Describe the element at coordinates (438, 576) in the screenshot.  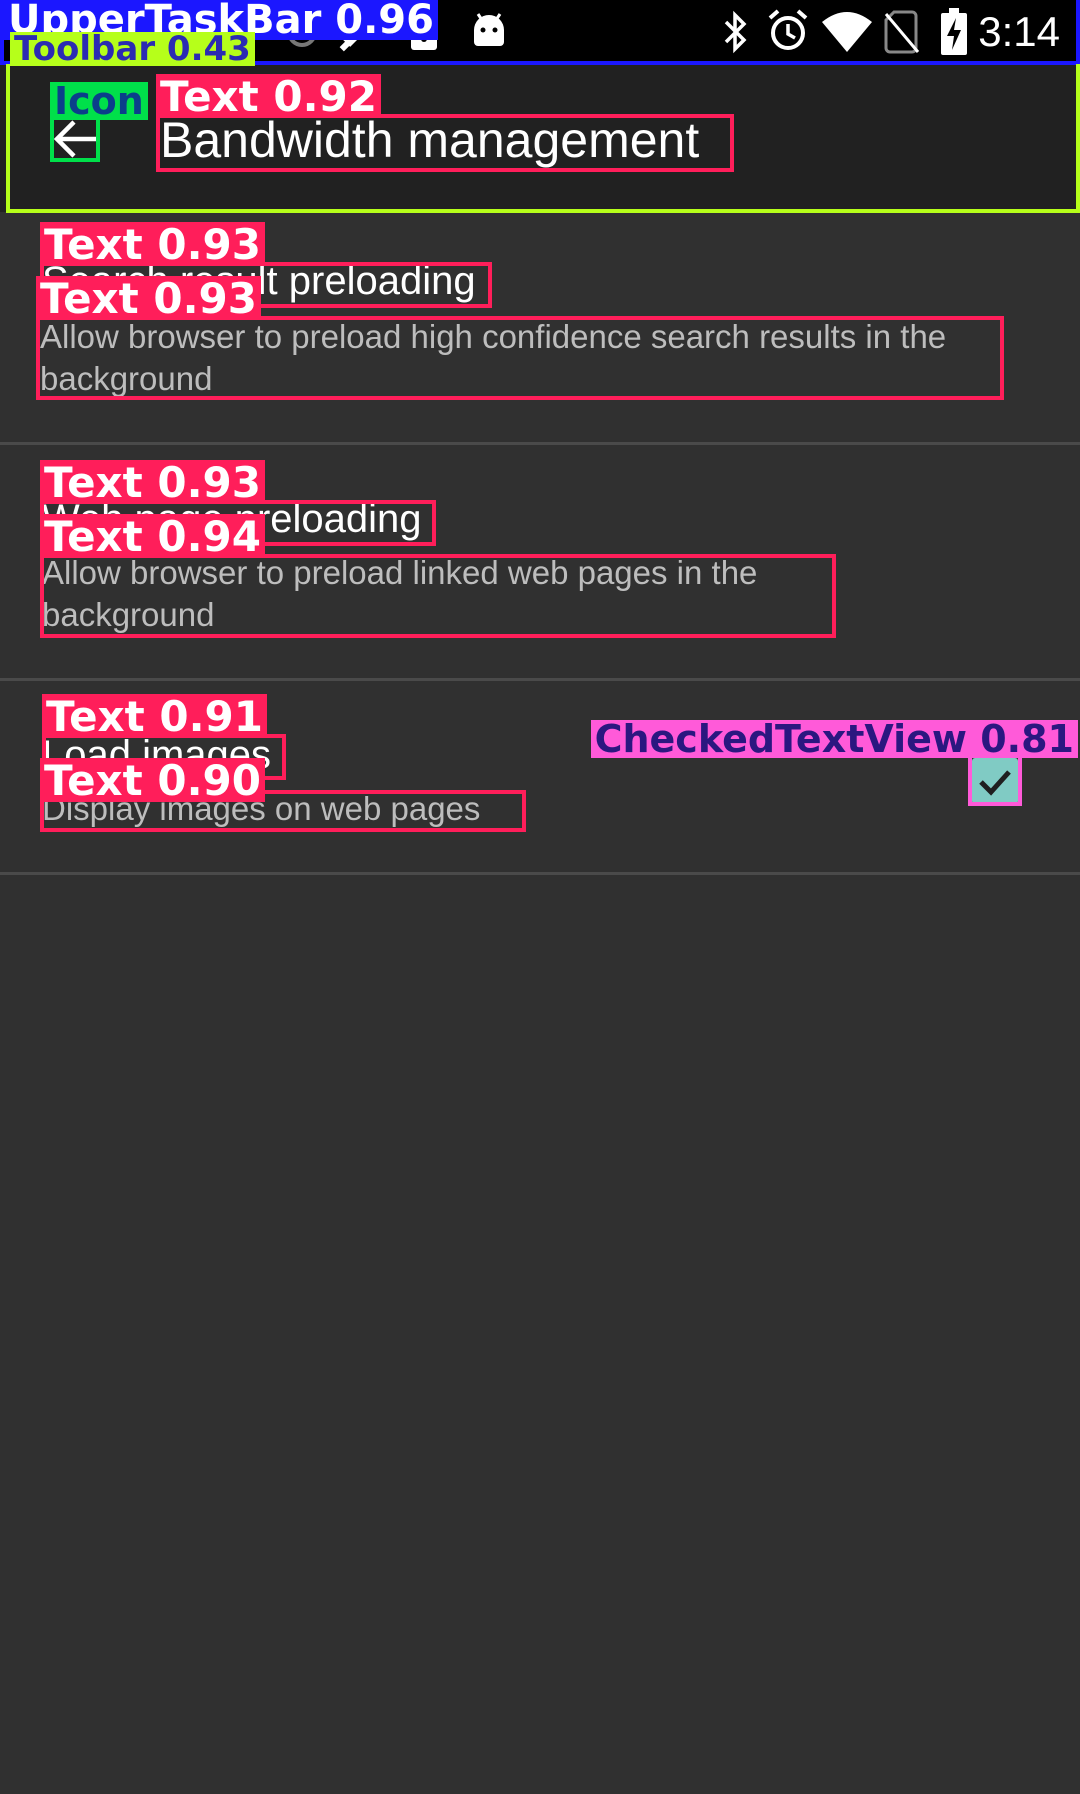
I see `annotation-pref2-summary: Text 0.94` at that location.